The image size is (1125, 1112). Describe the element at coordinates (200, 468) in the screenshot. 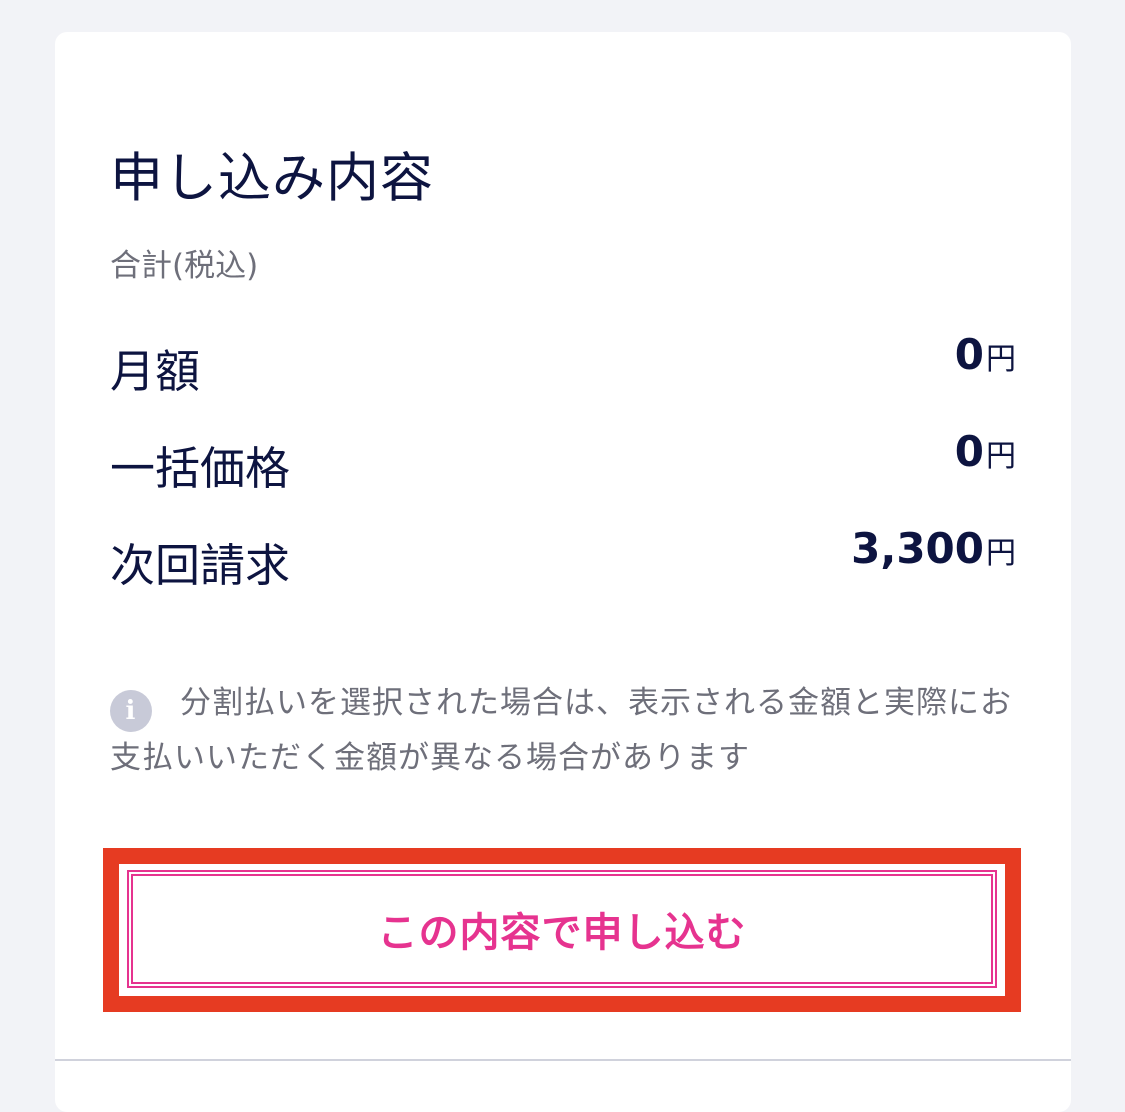

I see `row-label: 一括価格` at that location.